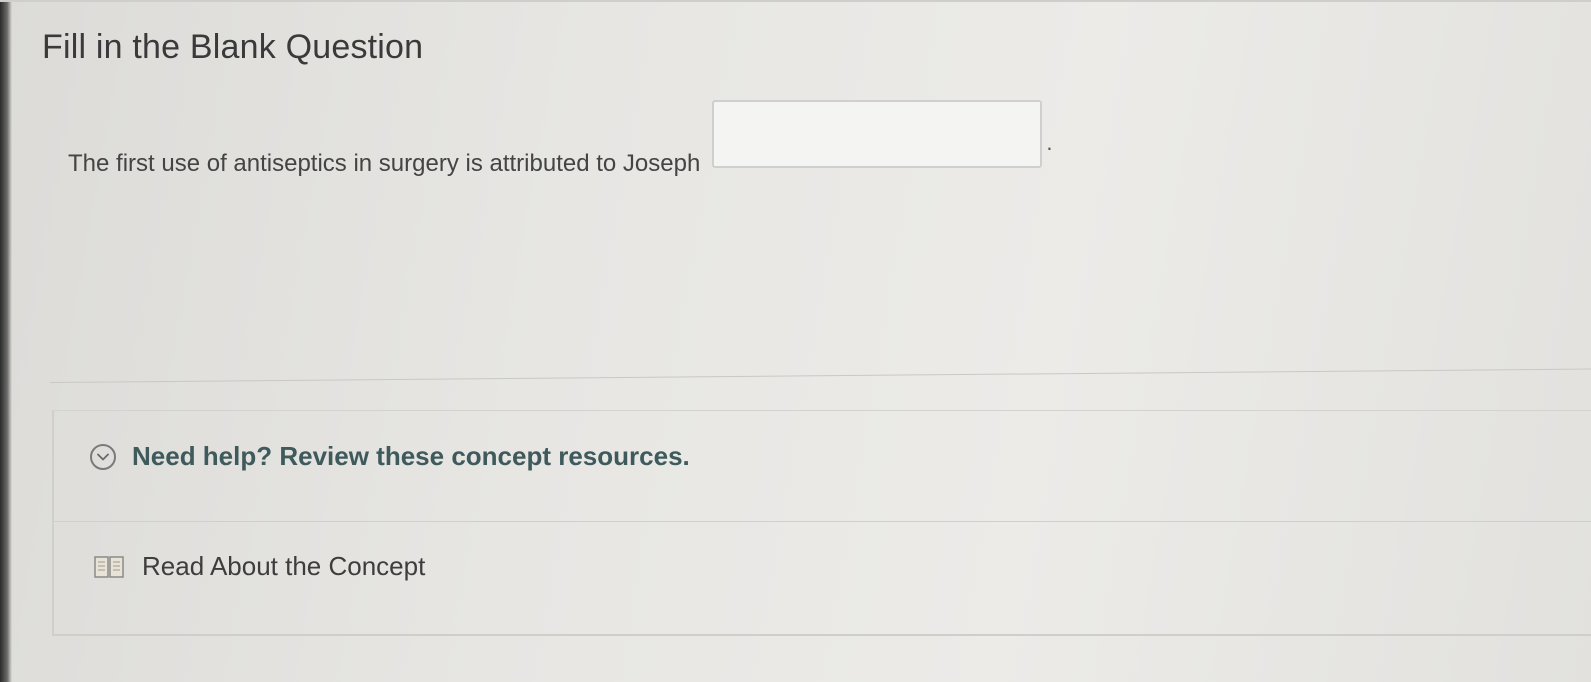 This screenshot has width=1591, height=682. Describe the element at coordinates (103, 456) in the screenshot. I see `chevron-down-circle-icon` at that location.